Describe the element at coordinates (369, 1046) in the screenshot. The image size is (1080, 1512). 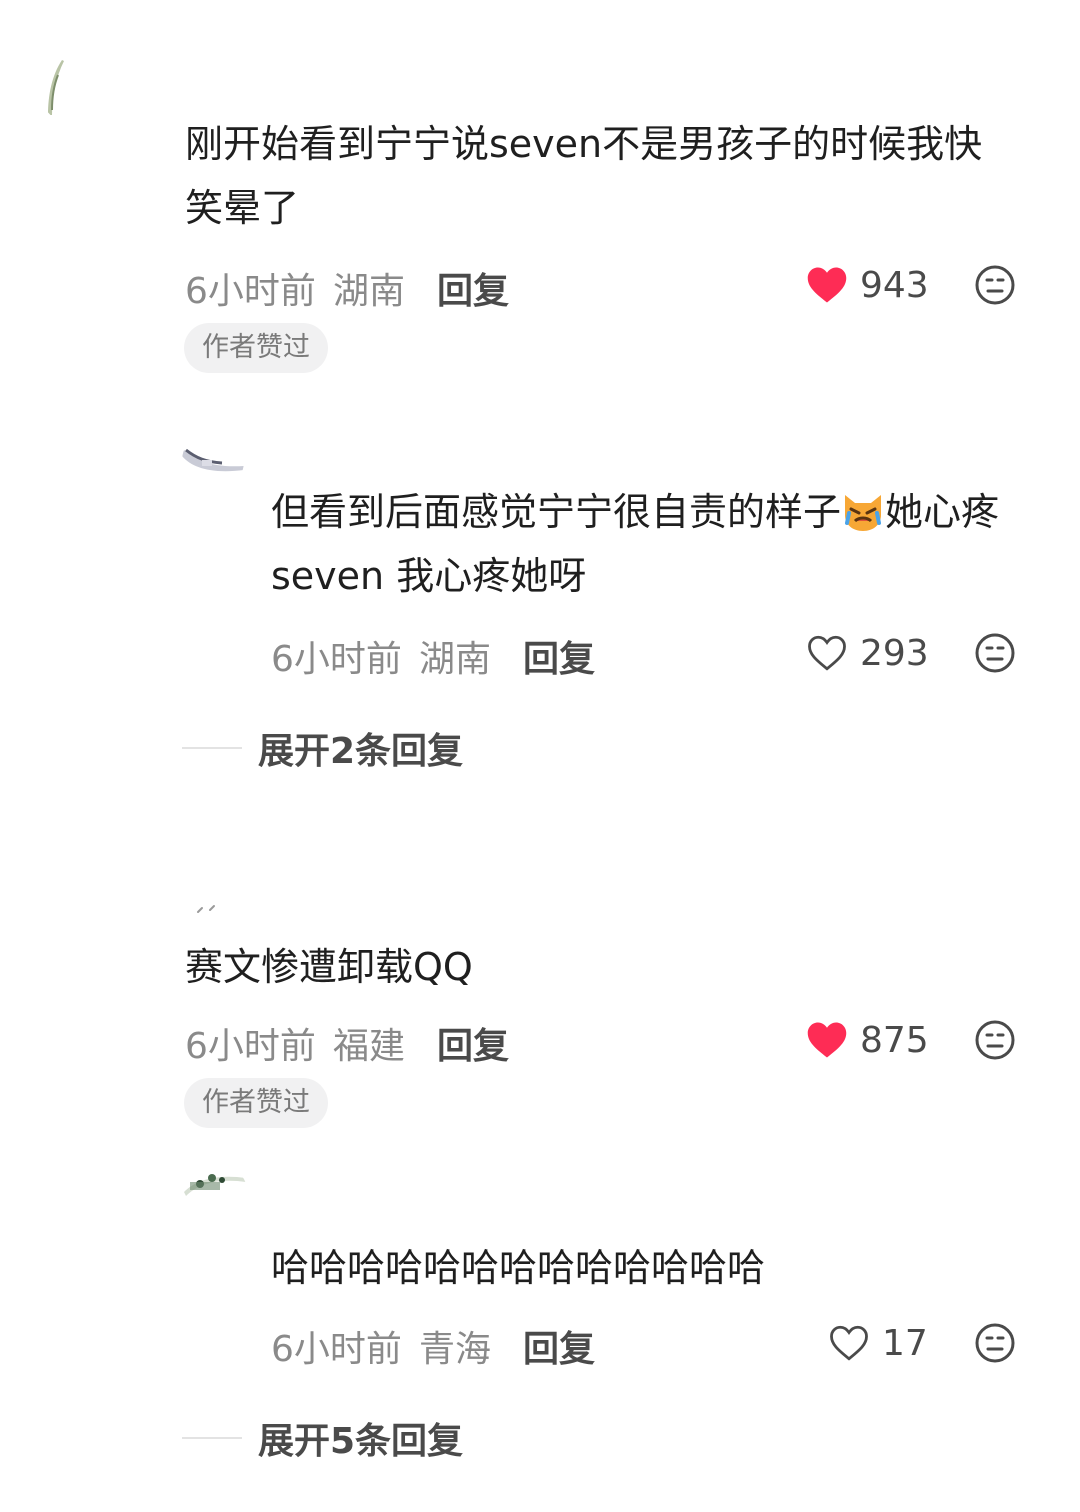
I see `comment-location: 福建` at that location.